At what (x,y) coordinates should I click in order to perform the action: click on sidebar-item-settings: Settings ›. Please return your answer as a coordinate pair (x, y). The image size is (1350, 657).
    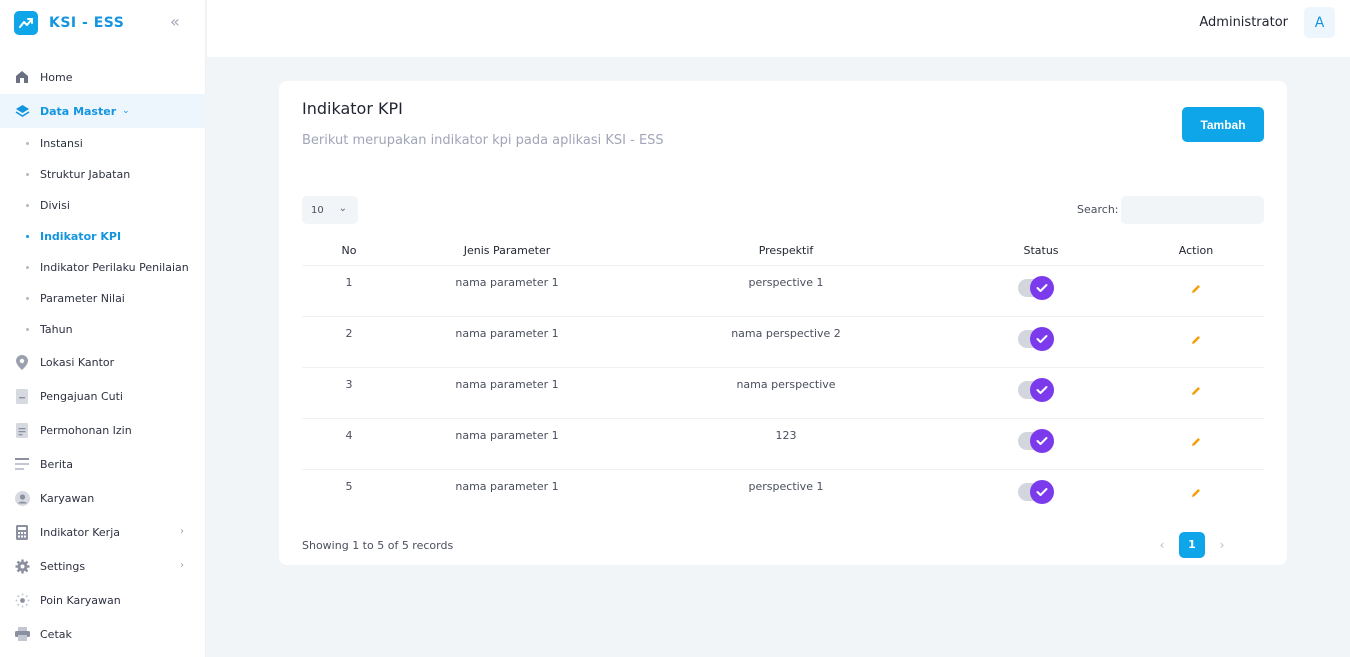
    Looking at the image, I should click on (103, 566).